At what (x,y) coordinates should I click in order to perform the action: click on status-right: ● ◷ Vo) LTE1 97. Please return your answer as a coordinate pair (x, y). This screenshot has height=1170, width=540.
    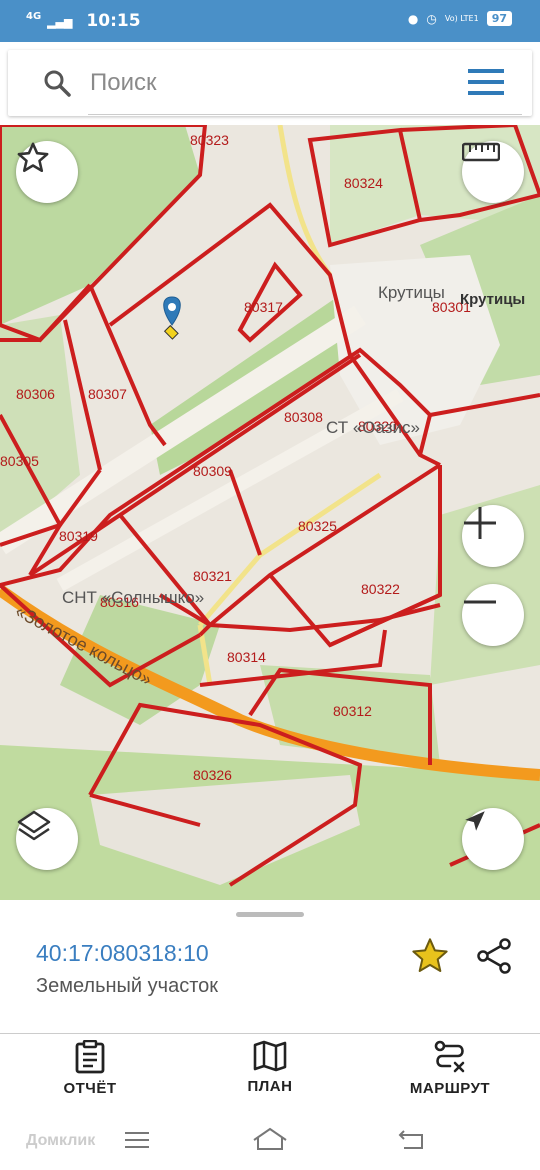
    Looking at the image, I should click on (460, 18).